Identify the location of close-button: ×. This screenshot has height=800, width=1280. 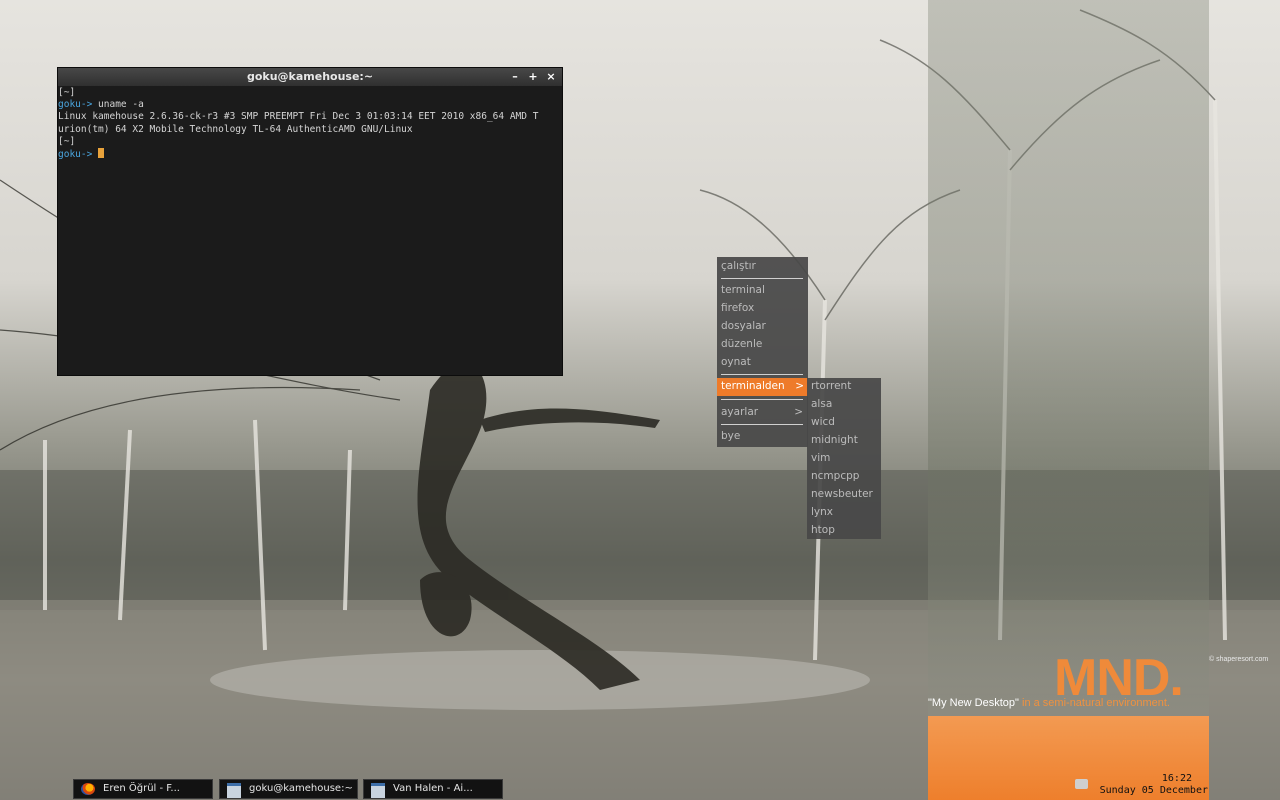
(551, 77).